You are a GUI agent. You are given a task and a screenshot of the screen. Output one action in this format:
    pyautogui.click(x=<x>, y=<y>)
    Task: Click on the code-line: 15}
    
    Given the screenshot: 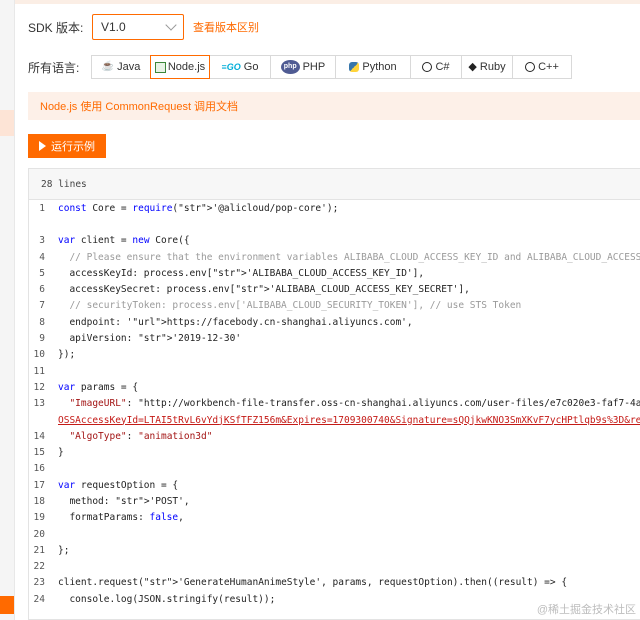 What is the action you would take?
    pyautogui.click(x=334, y=452)
    